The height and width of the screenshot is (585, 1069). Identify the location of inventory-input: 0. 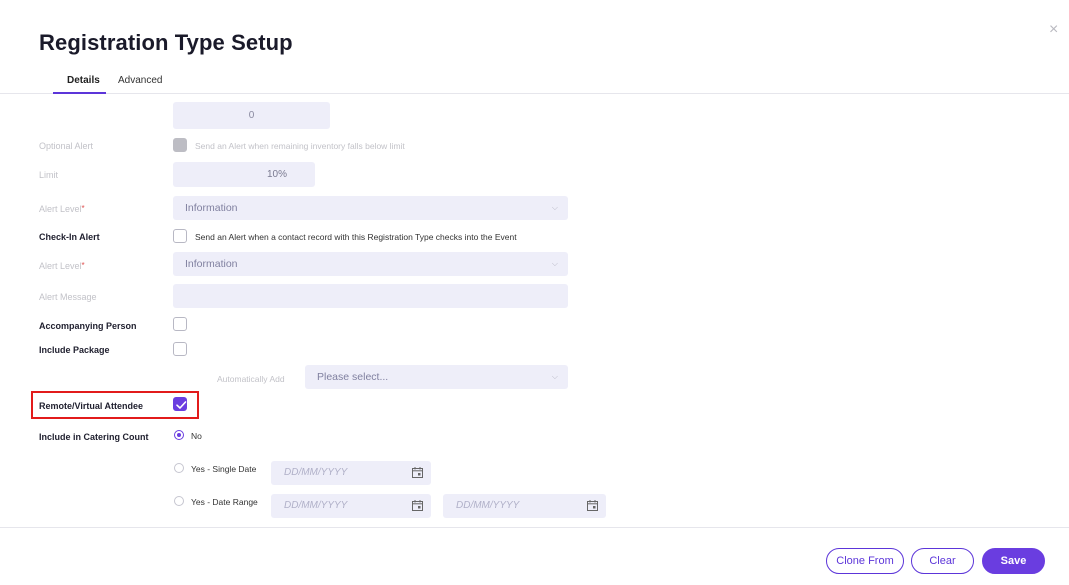
(251, 115).